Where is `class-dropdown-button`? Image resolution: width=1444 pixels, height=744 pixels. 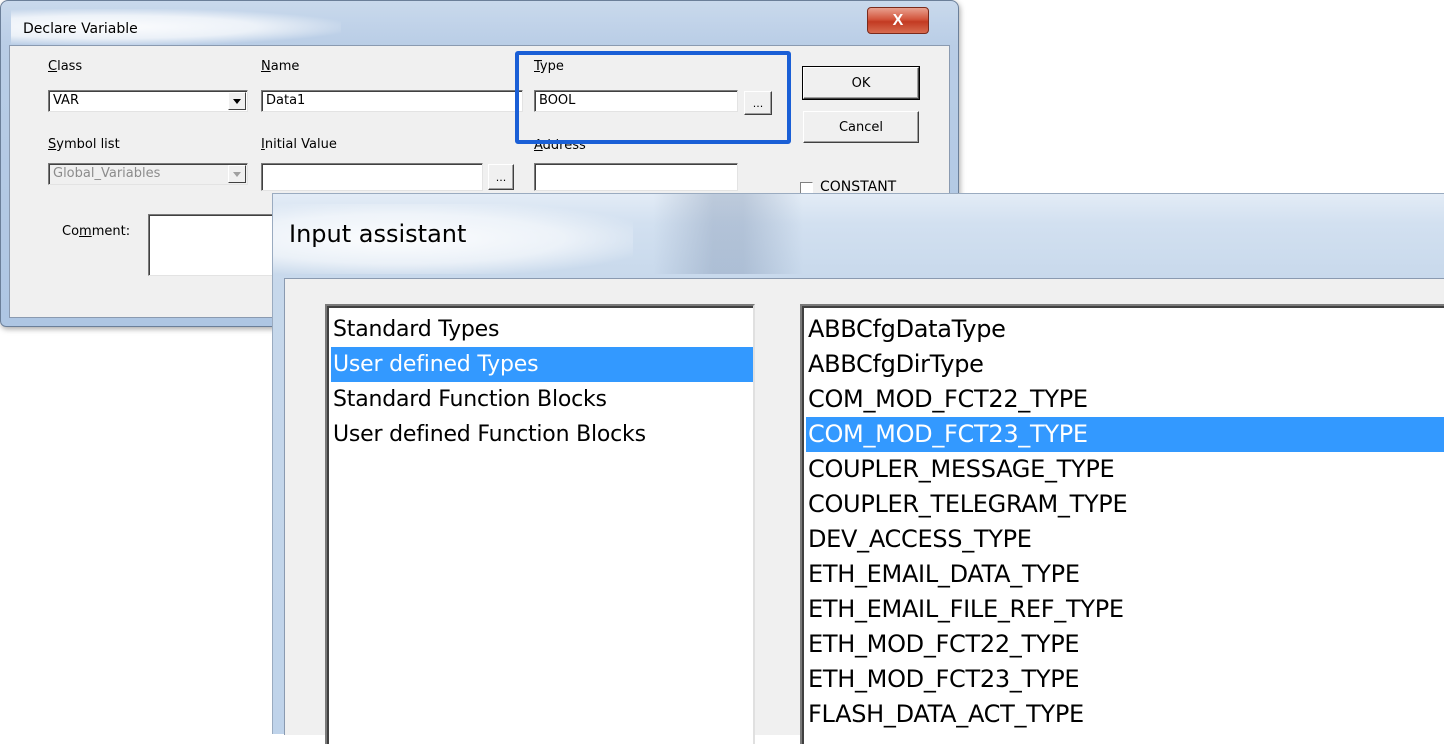
class-dropdown-button is located at coordinates (237, 101).